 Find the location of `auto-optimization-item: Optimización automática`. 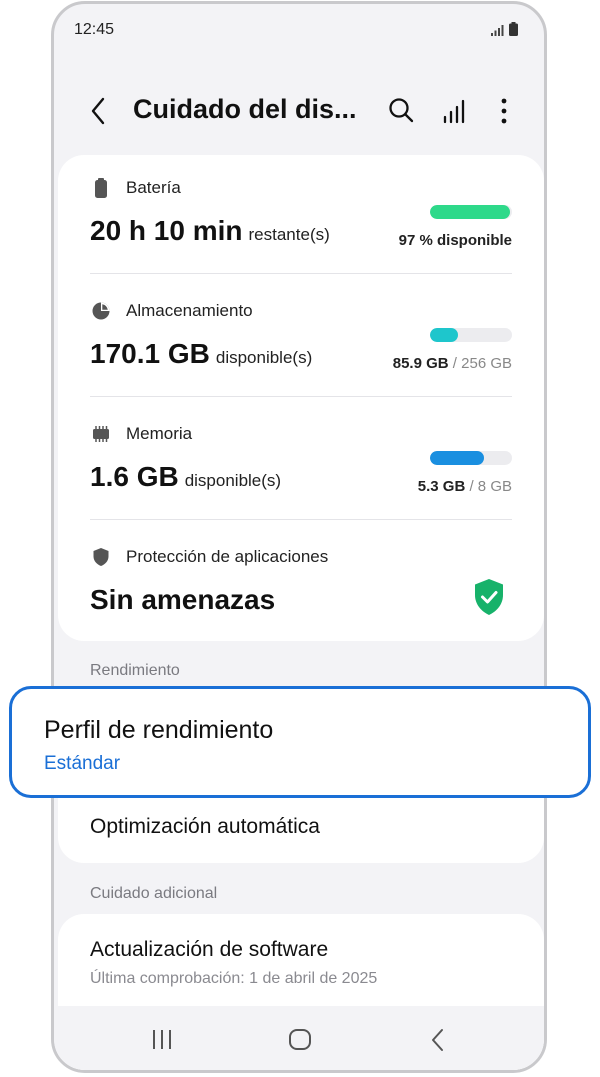

auto-optimization-item: Optimización automática is located at coordinates (205, 827).